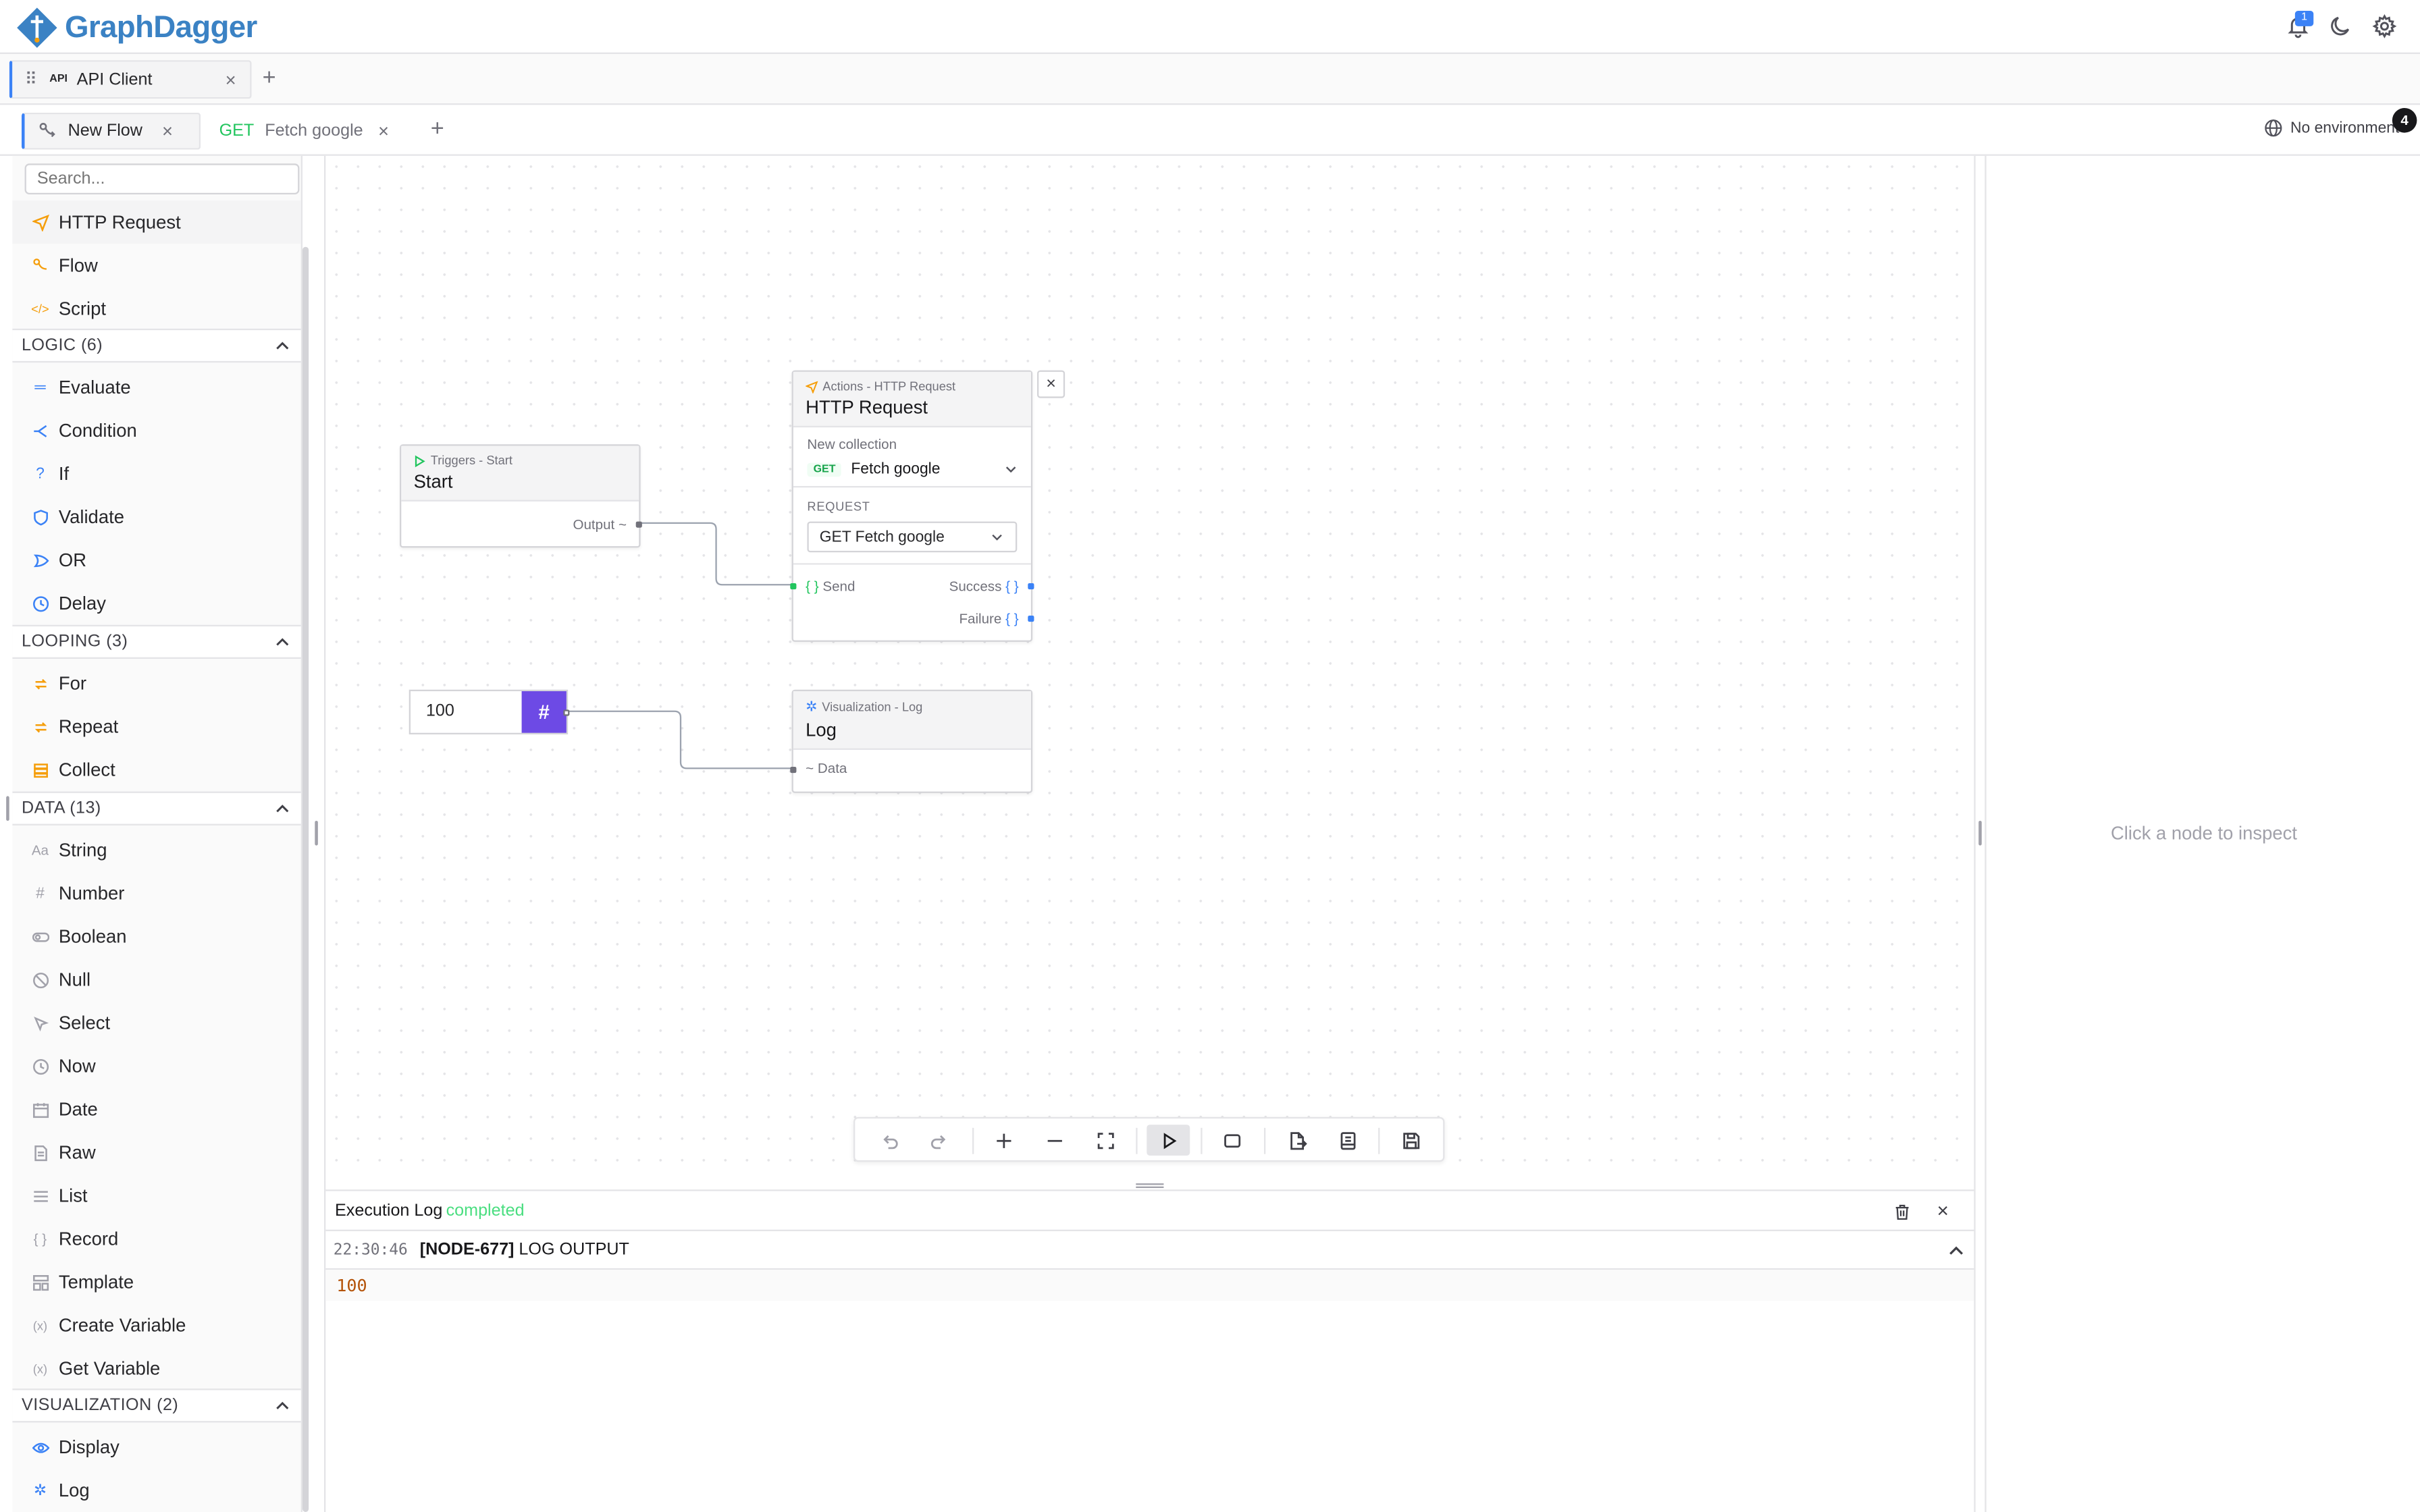 The width and height of the screenshot is (2420, 1512). I want to click on palette-item-delay: Delay, so click(156, 603).